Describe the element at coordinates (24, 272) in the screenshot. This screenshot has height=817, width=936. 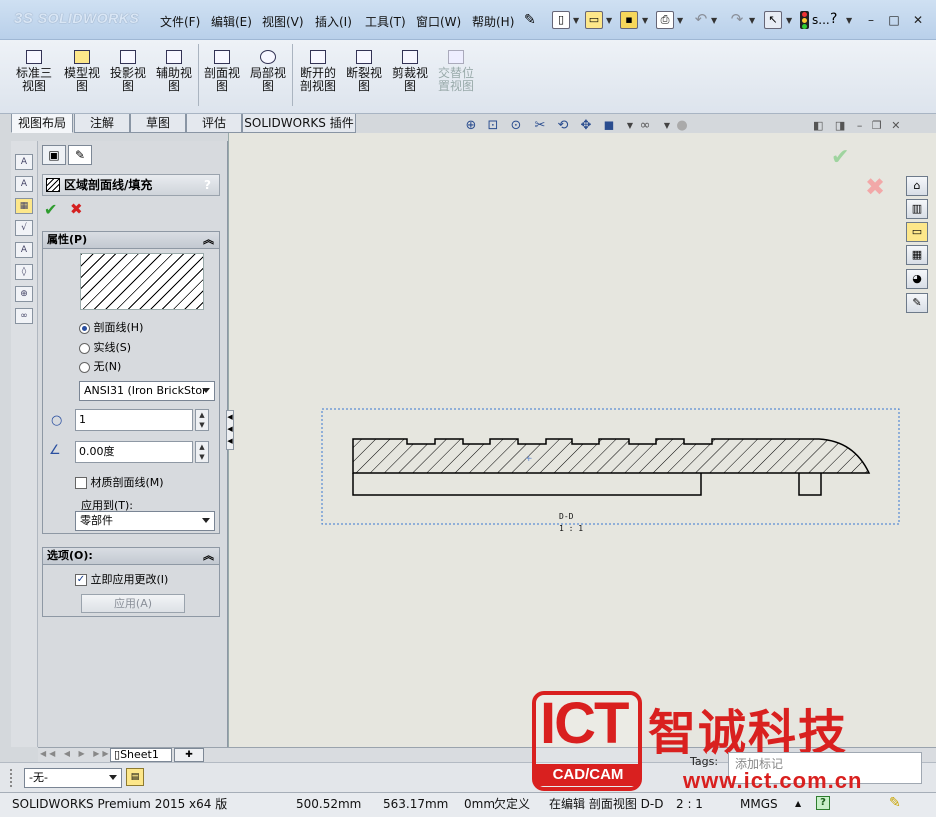
I see `weld-symbol-icon: ◊` at that location.